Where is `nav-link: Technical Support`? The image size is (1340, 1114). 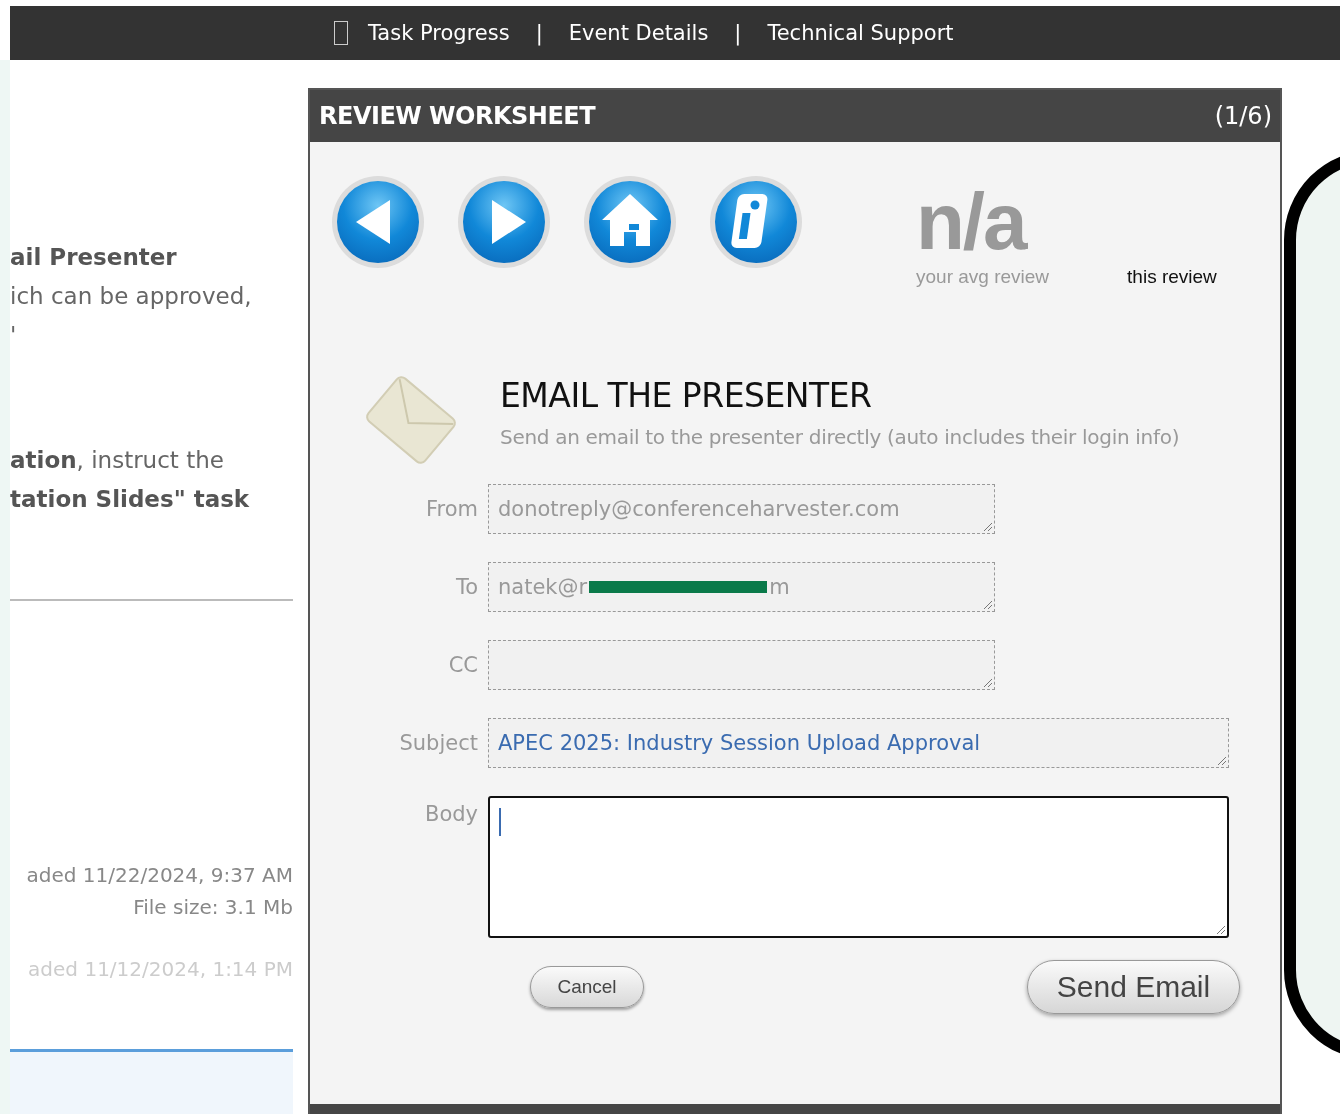
nav-link: Technical Support is located at coordinates (860, 33).